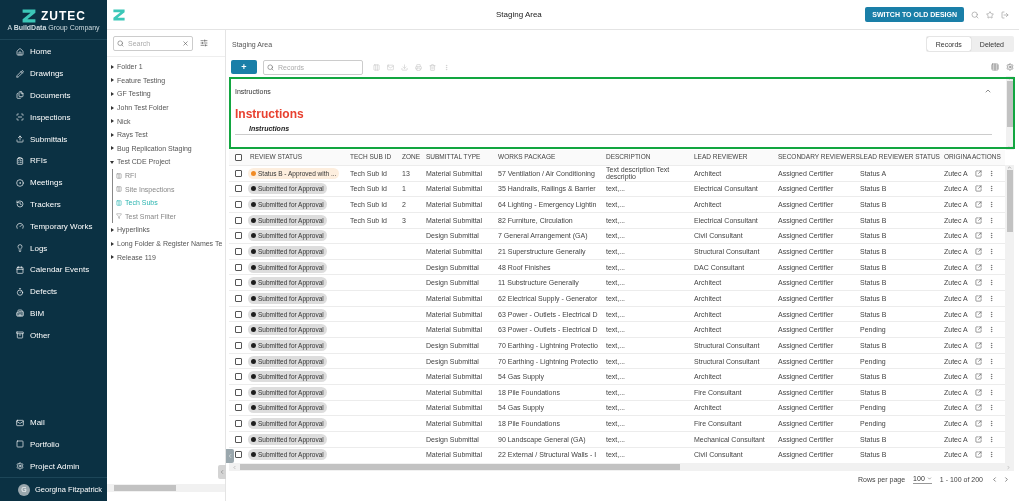 The image size is (1019, 501). I want to click on settings-icon, so click(1010, 67).